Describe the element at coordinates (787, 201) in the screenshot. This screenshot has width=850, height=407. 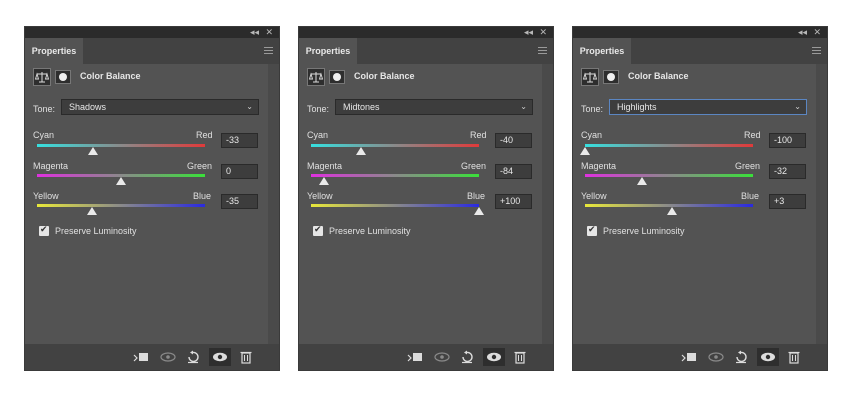
I see `yellow-blue-value-input: +3` at that location.